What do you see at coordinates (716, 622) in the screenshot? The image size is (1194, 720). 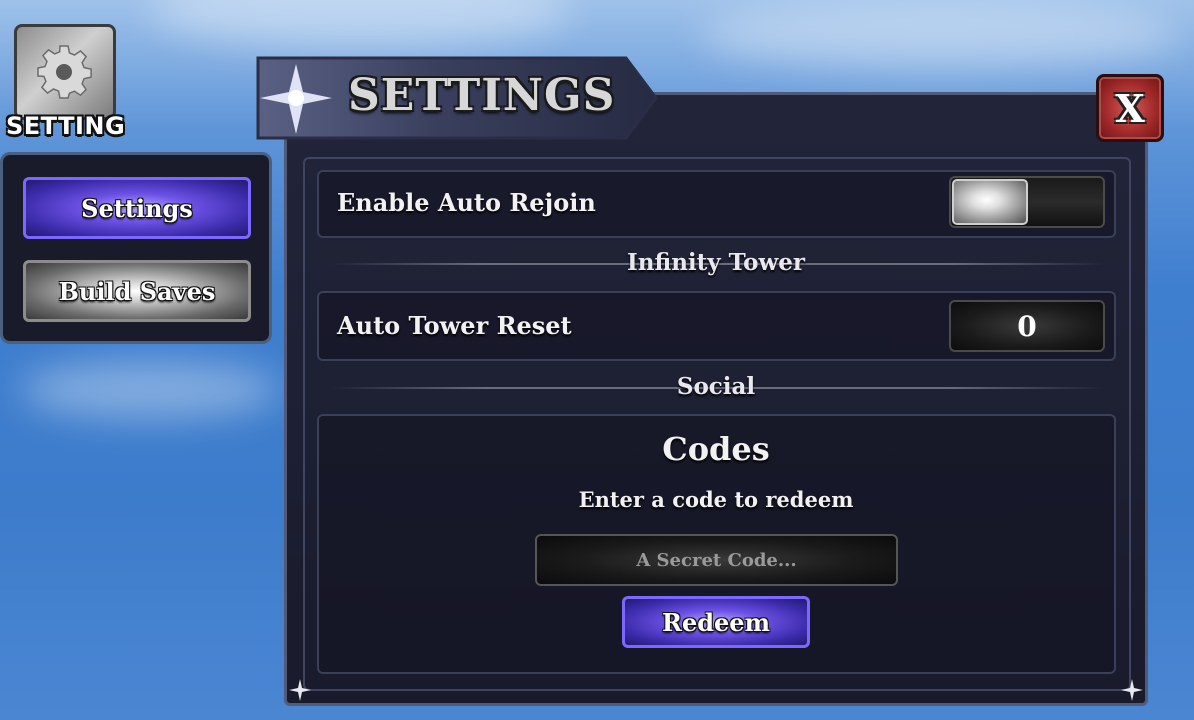 I see `redeem-button: Redeem` at bounding box center [716, 622].